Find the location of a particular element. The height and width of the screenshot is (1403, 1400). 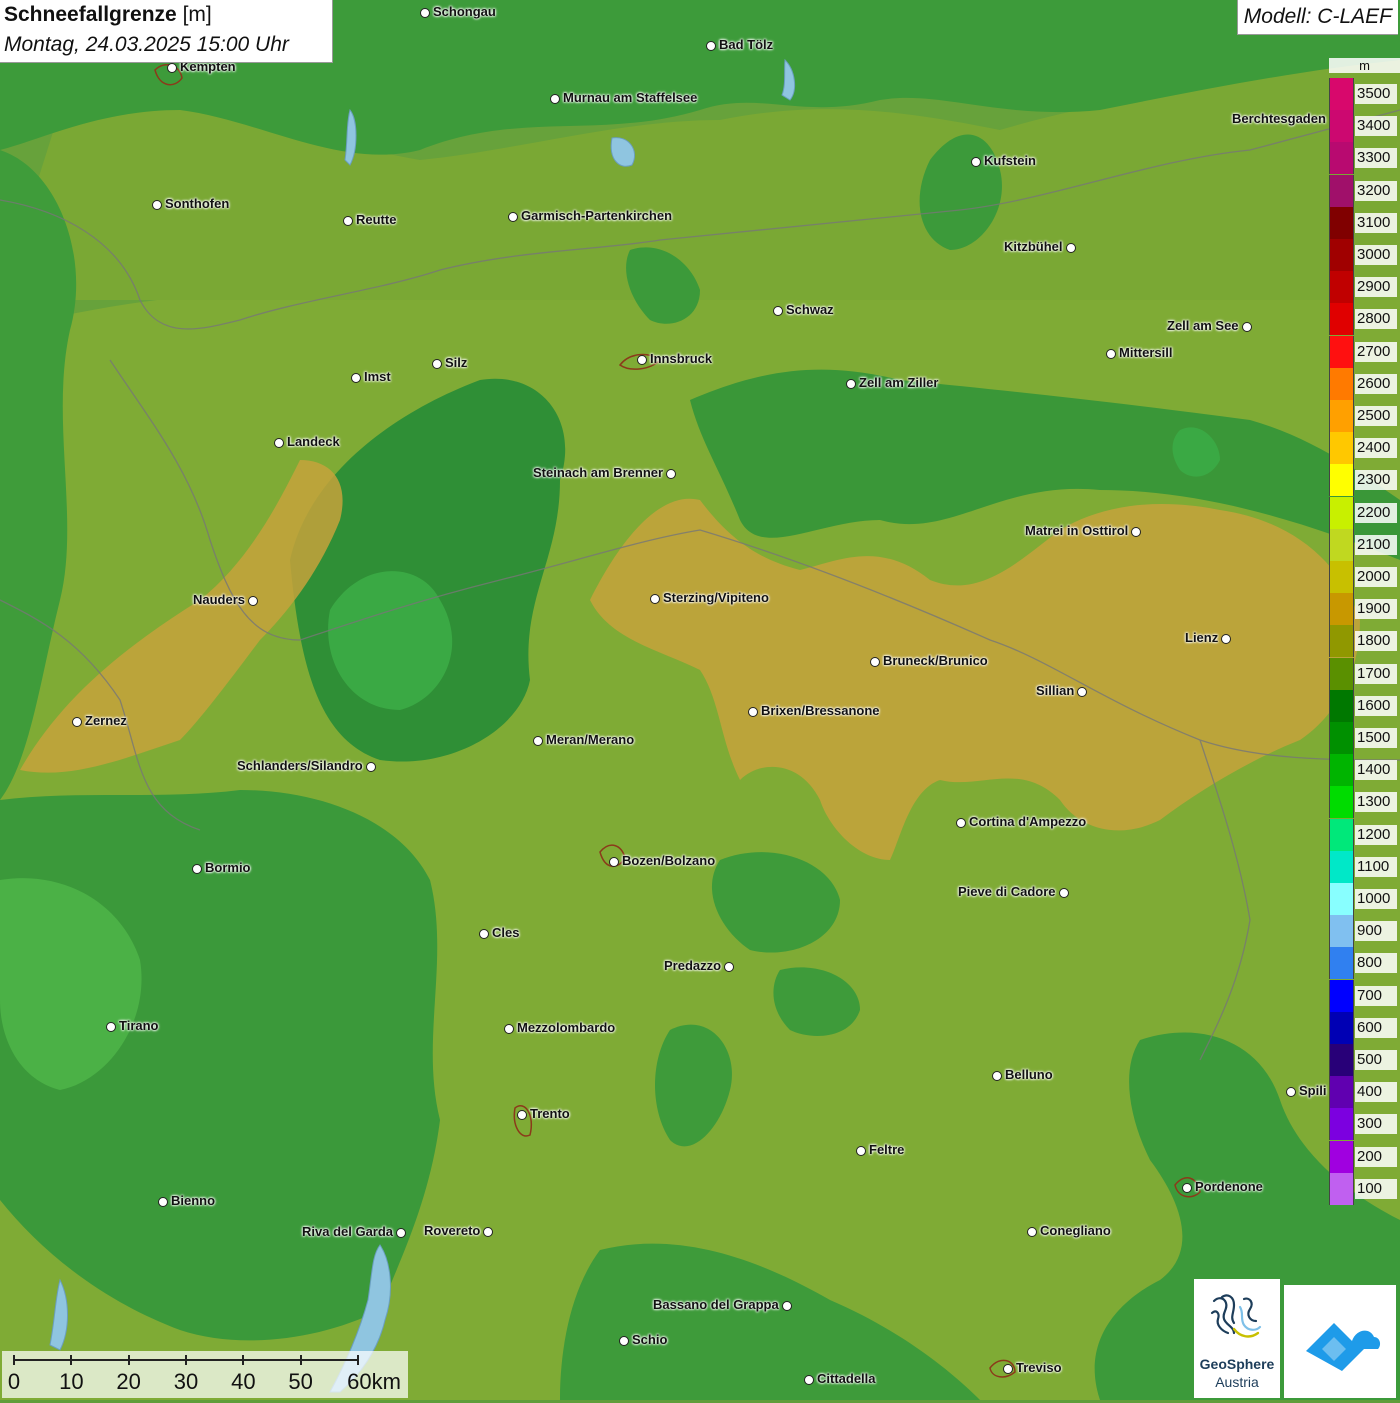

legend-label: 2100 is located at coordinates (1376, 544).